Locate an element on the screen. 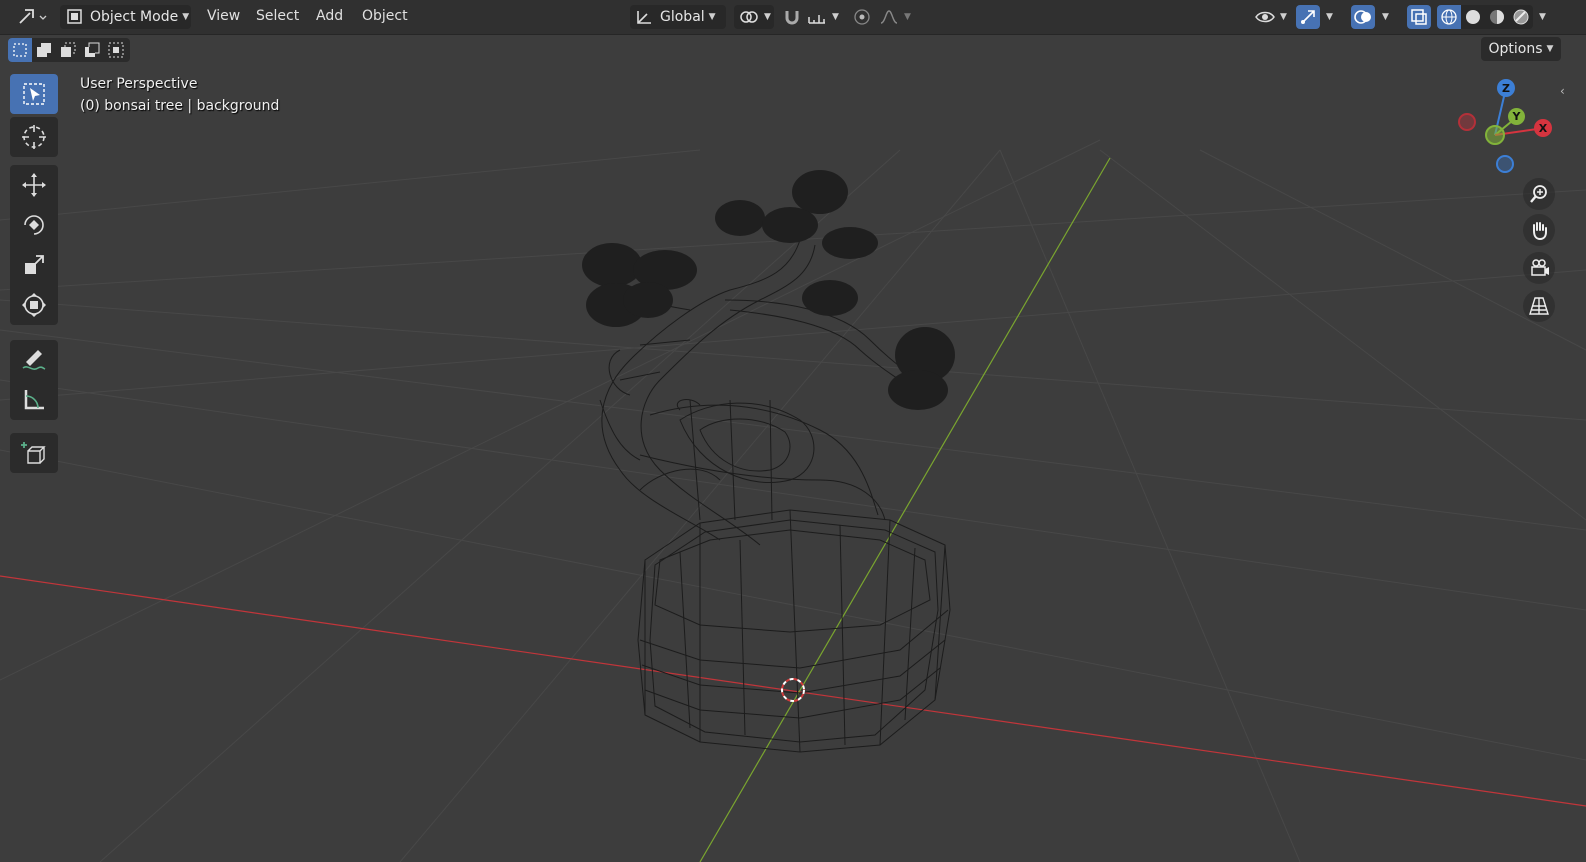 Image resolution: width=1586 pixels, height=862 pixels. snap-toggle is located at coordinates (792, 17).